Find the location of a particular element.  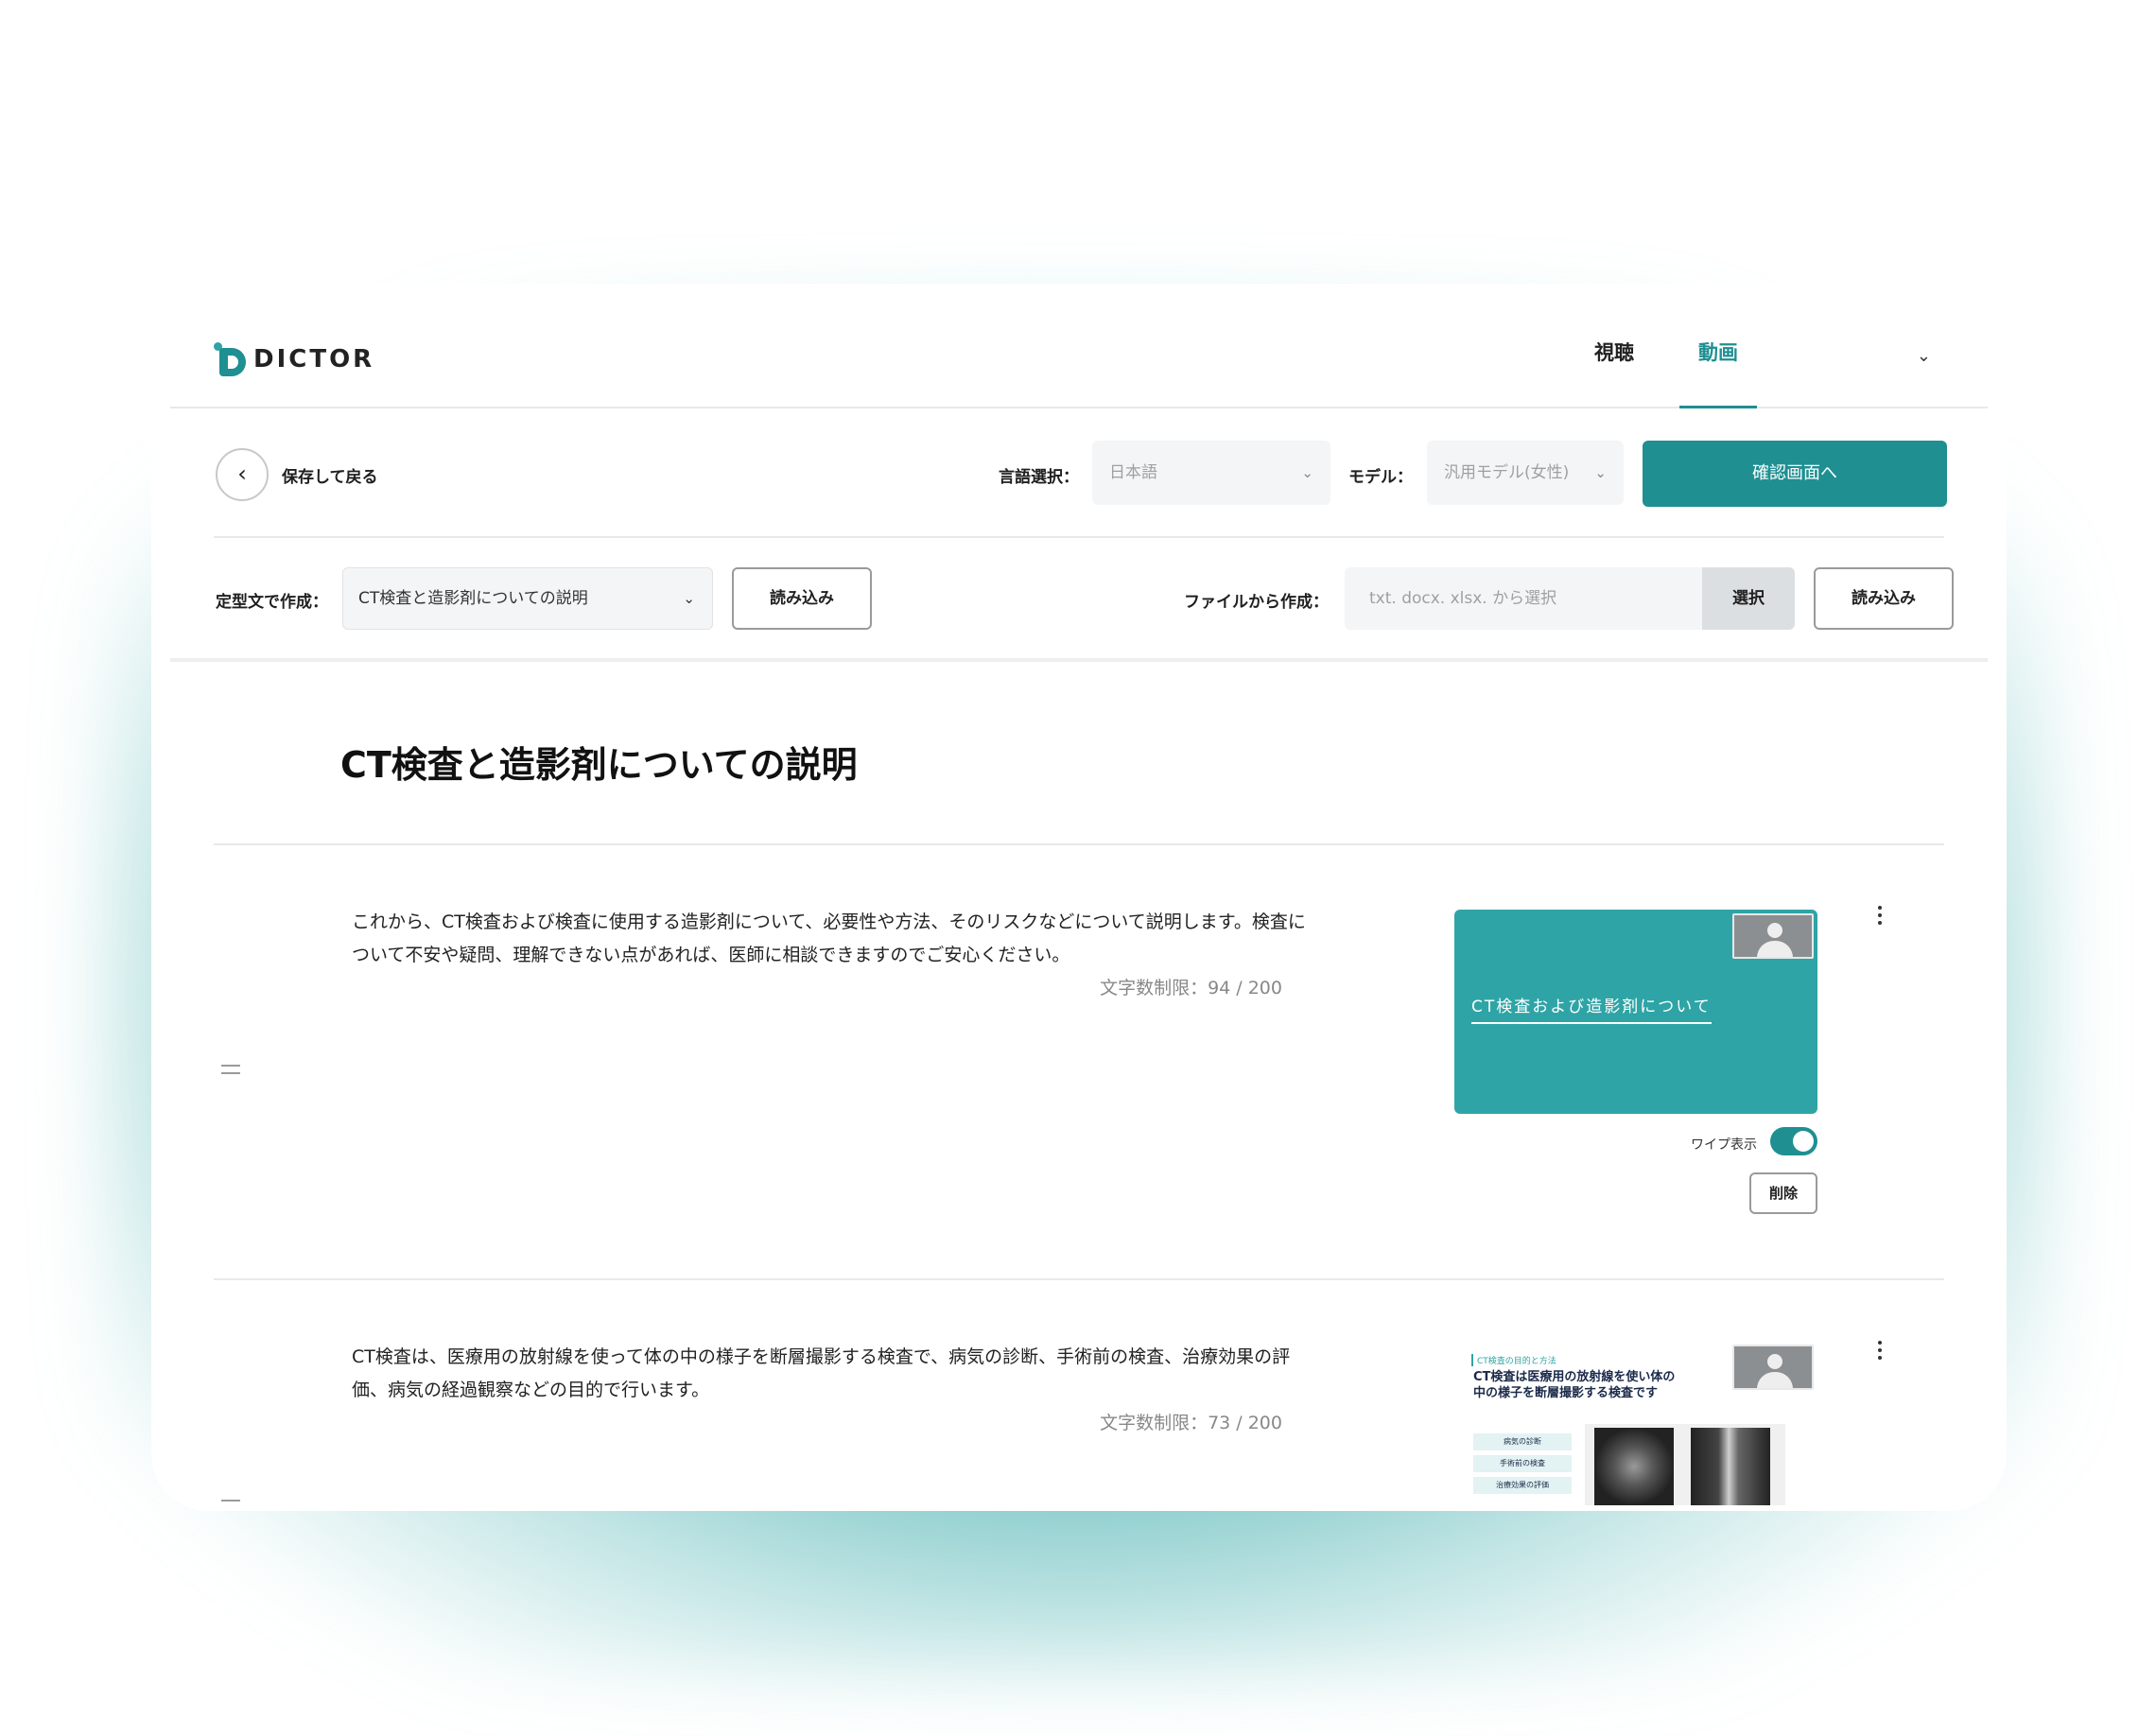

template-select: CT検査と造影剤についての説明 ⌄ is located at coordinates (528, 598).